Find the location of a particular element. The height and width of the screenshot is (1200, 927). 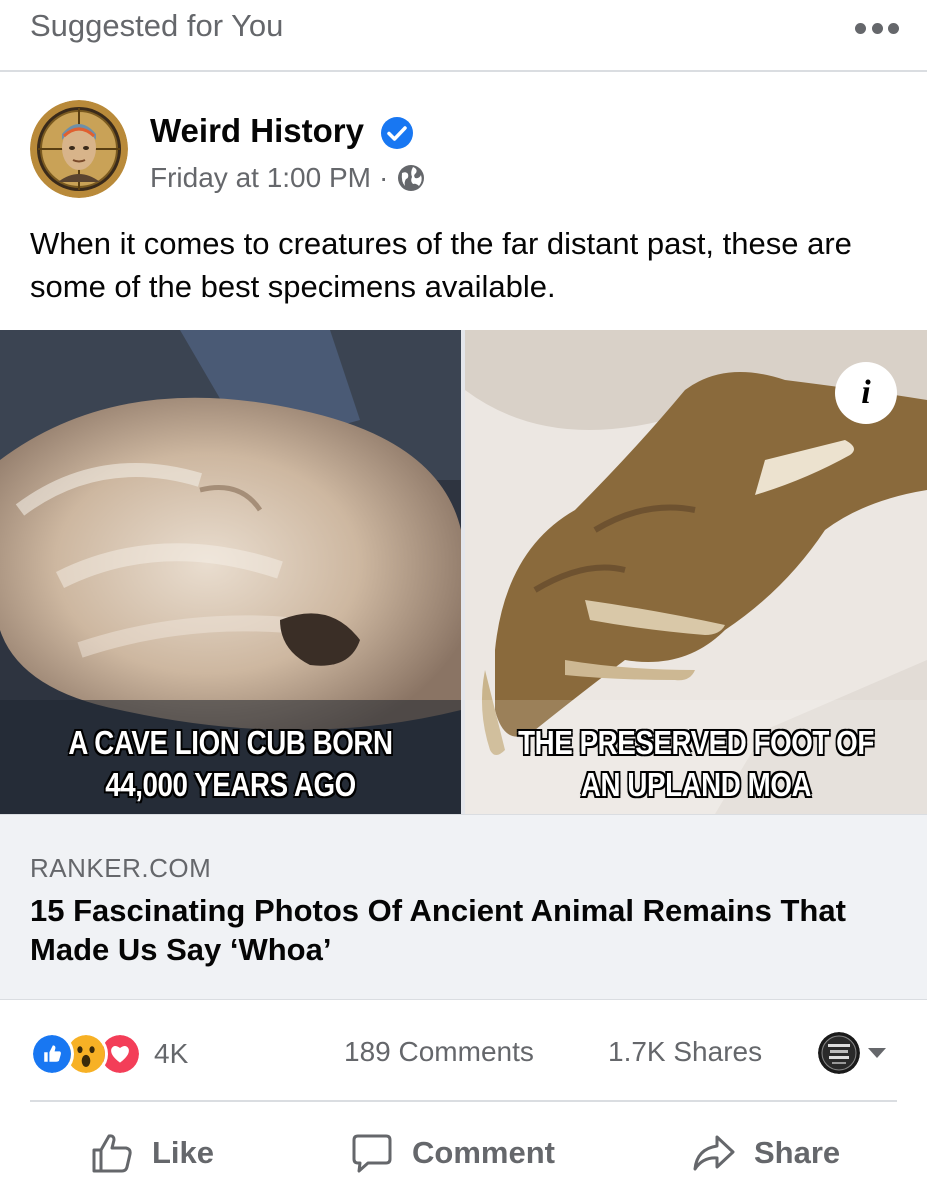

page-name: Weird History is located at coordinates (257, 131).